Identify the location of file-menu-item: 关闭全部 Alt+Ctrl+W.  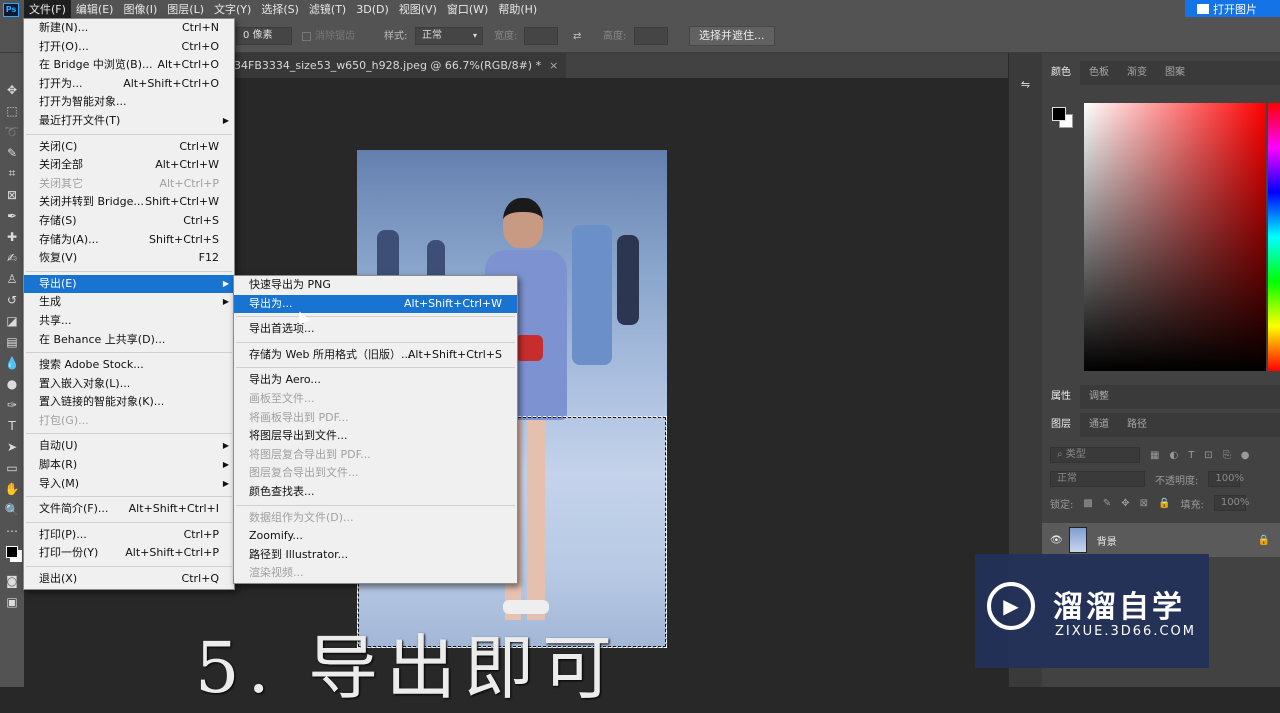
(129, 165).